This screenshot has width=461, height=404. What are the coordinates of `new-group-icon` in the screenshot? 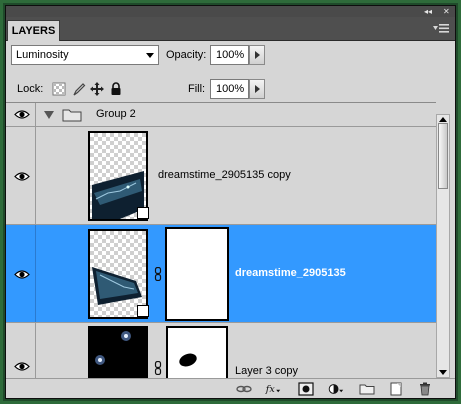 It's located at (367, 389).